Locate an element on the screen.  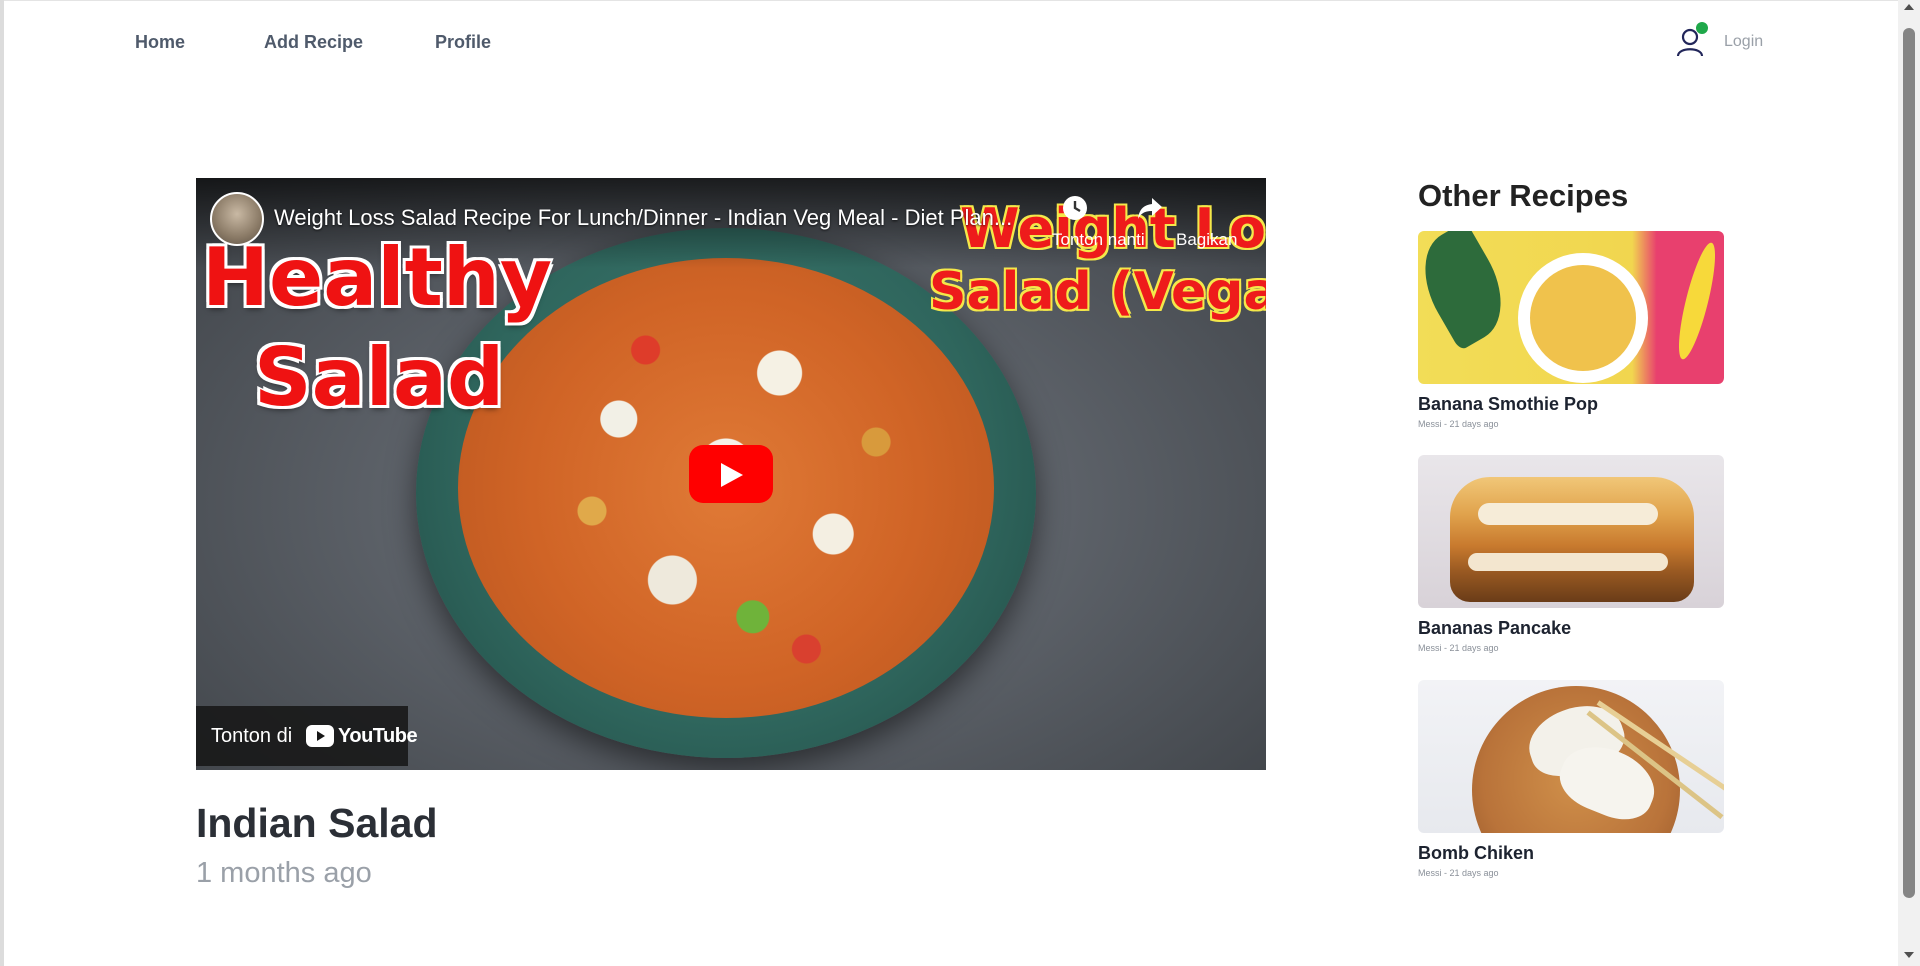
scroll-up-arrow-icon is located at coordinates (1909, 7).